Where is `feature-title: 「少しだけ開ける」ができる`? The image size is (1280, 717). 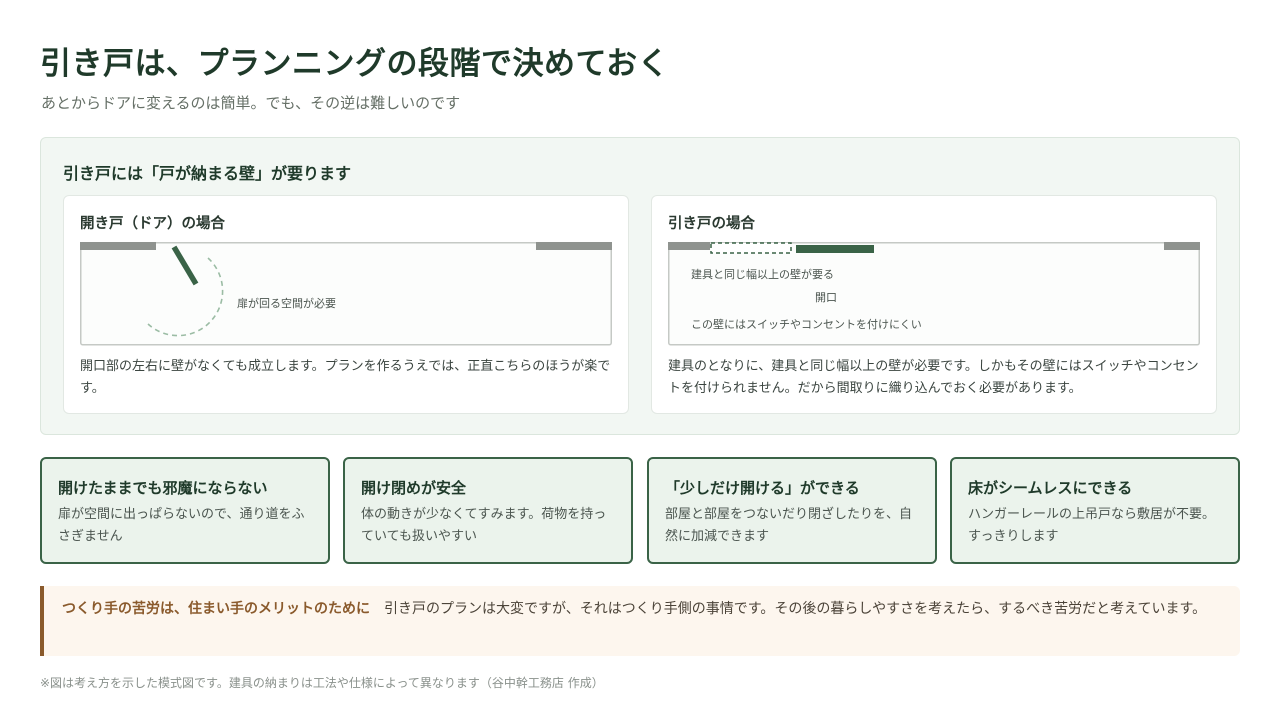 feature-title: 「少しだけ開ける」ができる is located at coordinates (762, 488).